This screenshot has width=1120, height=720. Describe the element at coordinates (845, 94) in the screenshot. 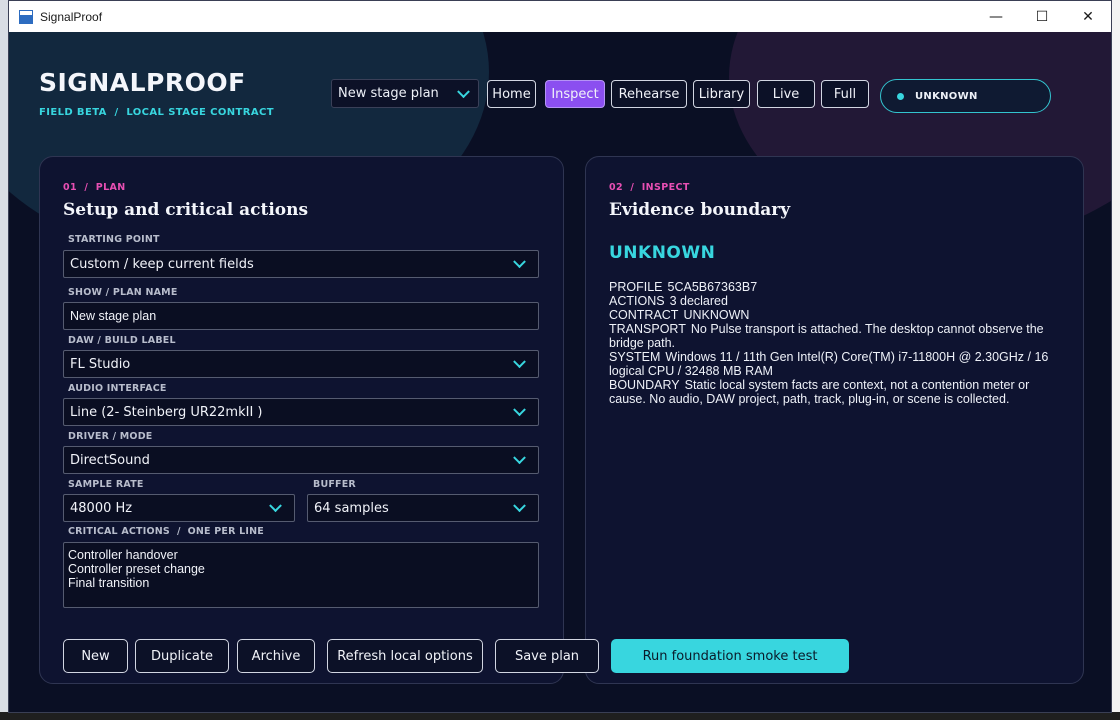

I see `nav-full-button: Full` at that location.